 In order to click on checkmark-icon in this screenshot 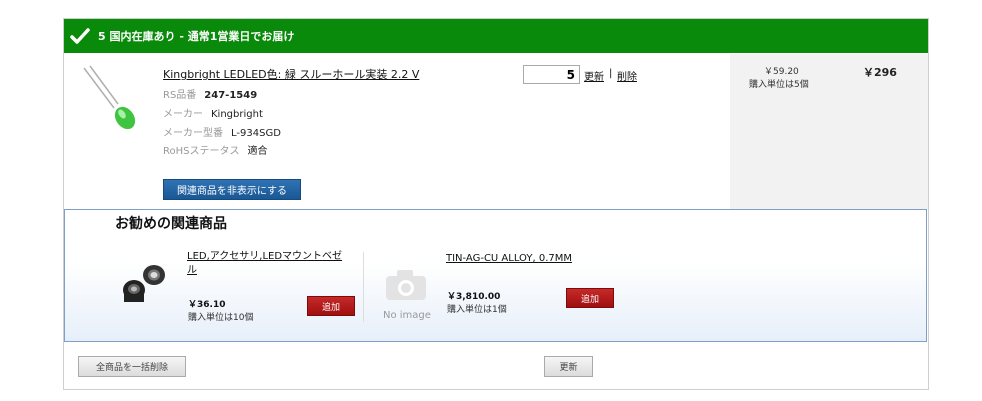, I will do `click(80, 36)`.